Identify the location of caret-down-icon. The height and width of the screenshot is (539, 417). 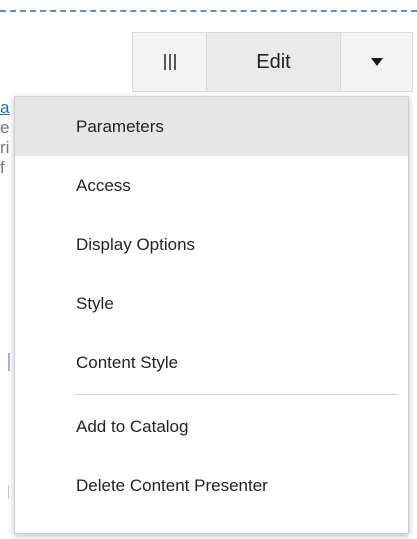
(376, 62).